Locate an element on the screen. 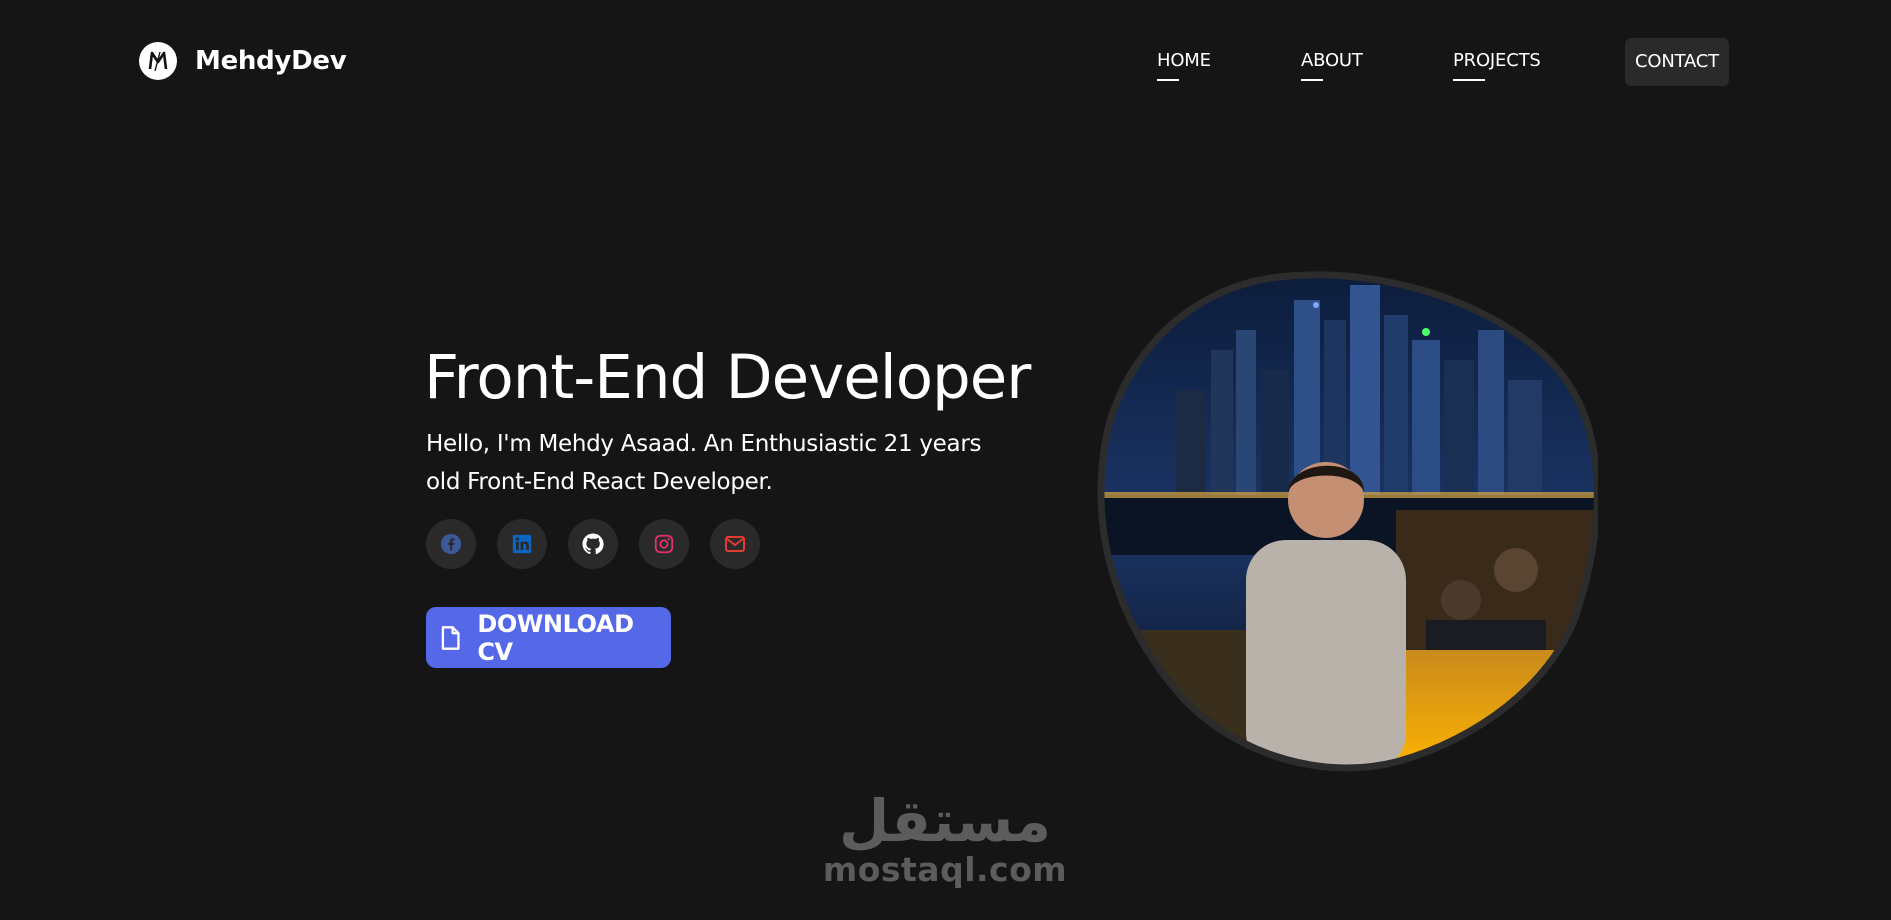  facebook-link is located at coordinates (451, 544).